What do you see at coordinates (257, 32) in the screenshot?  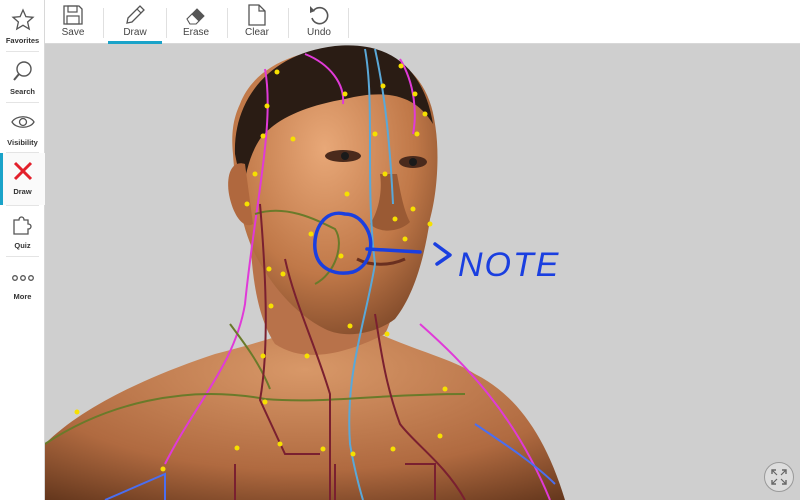 I see `clear-label: Clear` at bounding box center [257, 32].